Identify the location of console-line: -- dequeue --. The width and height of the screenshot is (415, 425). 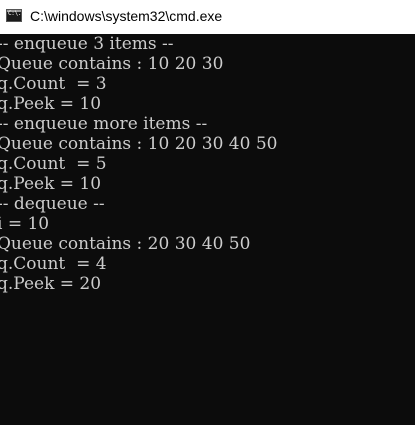
(52, 204).